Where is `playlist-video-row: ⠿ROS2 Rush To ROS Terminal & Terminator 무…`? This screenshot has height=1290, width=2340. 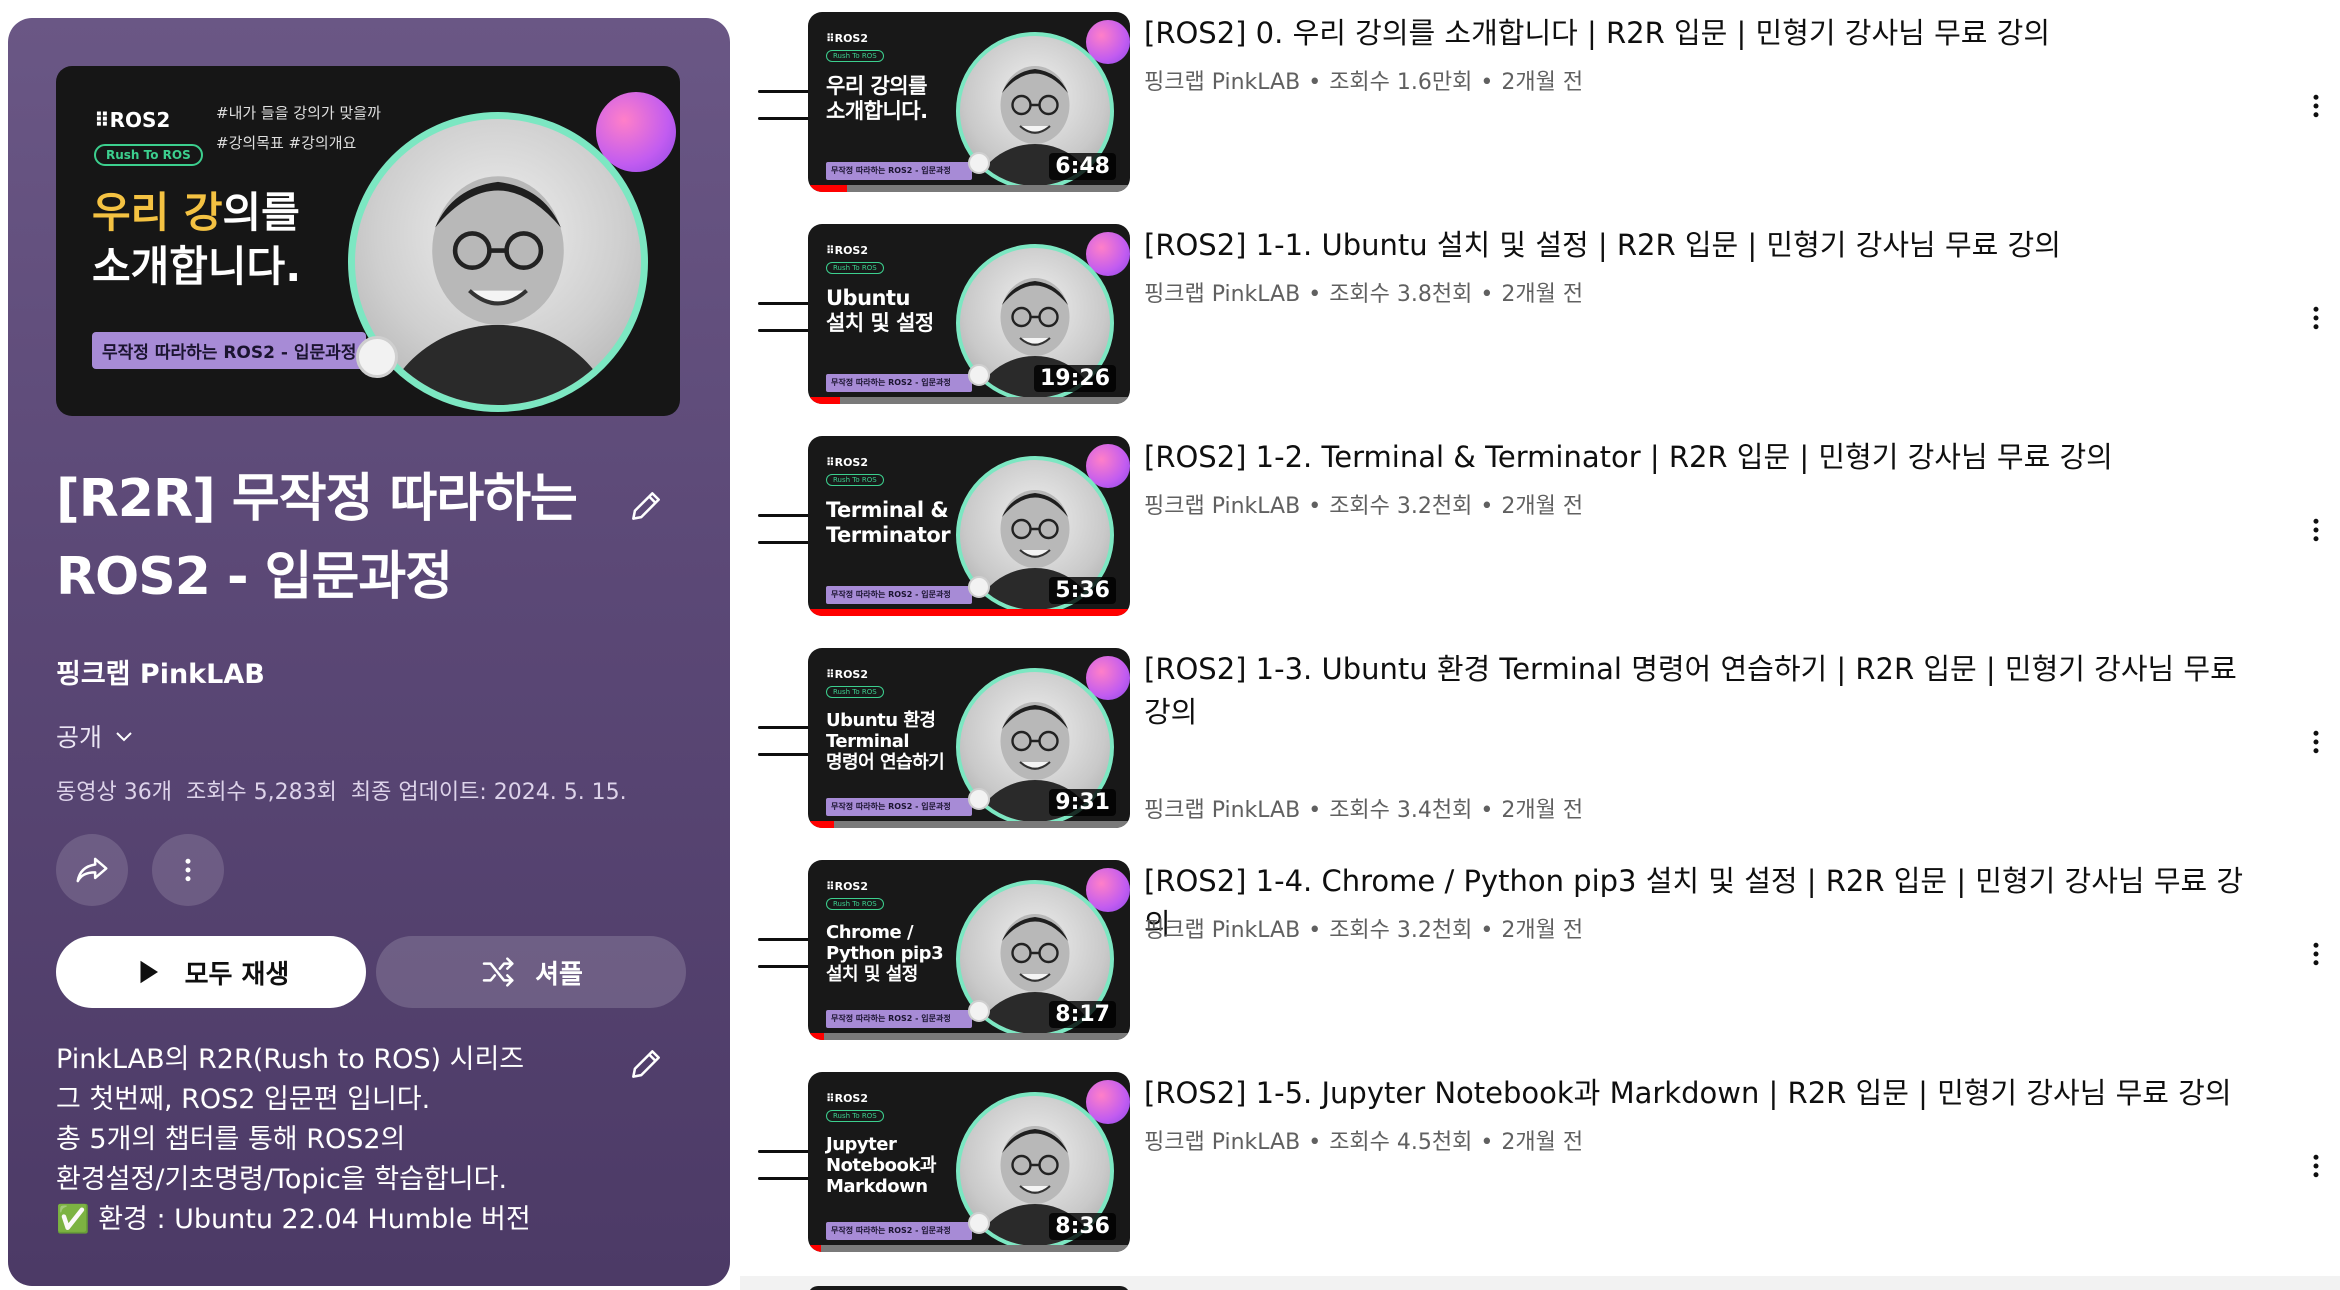
playlist-video-row: ⠿ROS2 Rush To ROS Terminal & Terminator 무… is located at coordinates (1540, 530).